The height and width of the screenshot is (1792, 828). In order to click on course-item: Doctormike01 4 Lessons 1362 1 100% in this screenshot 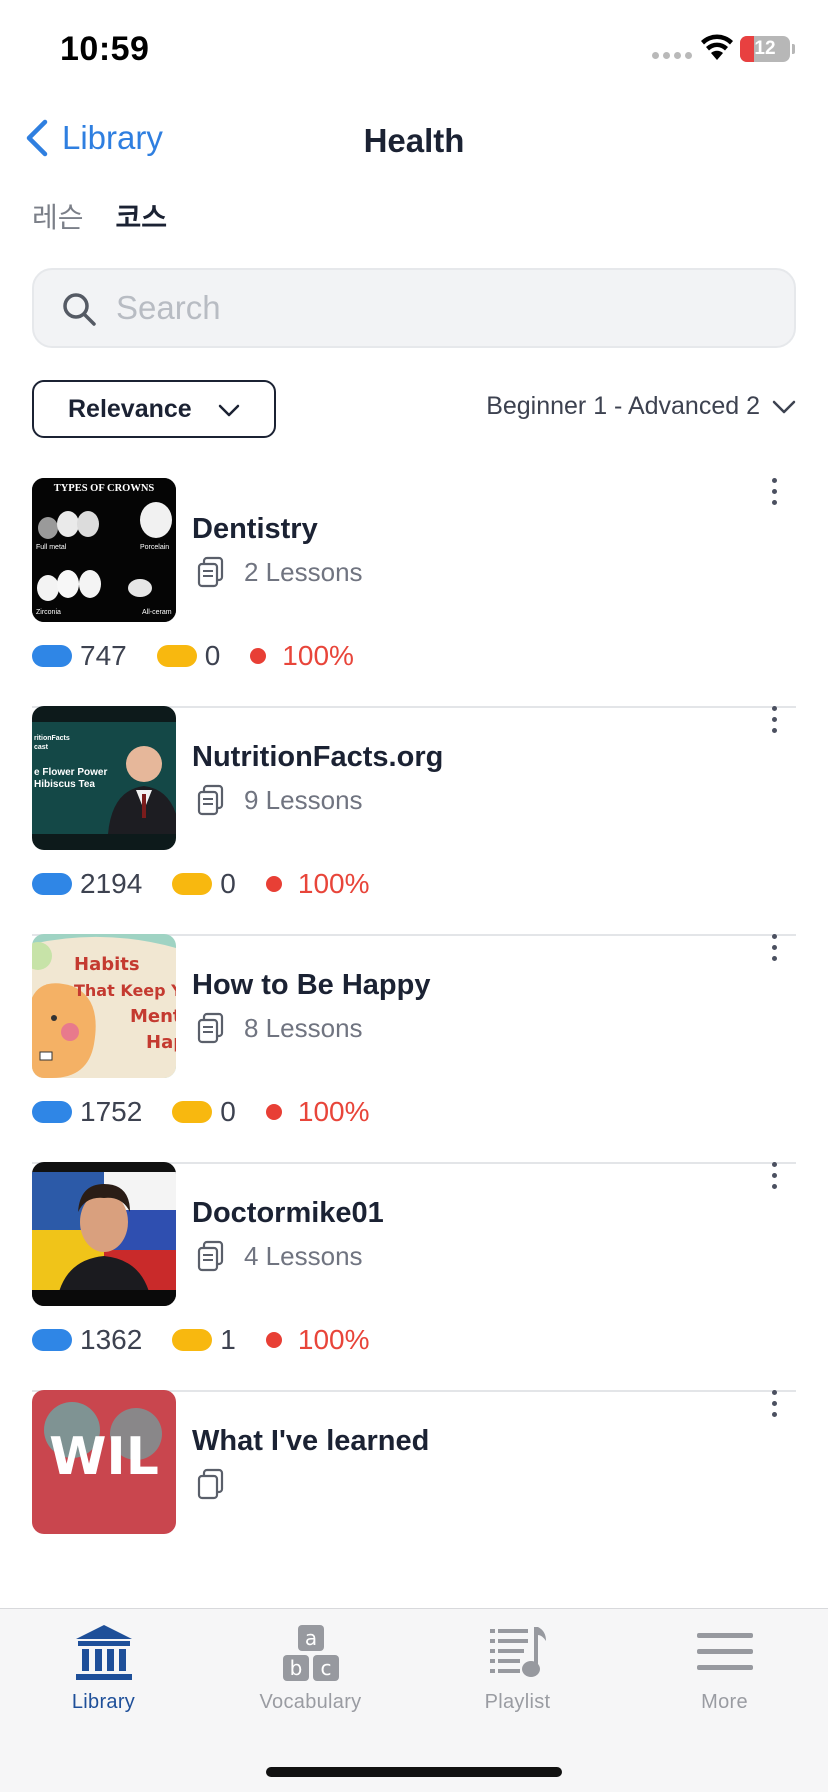, I will do `click(414, 1262)`.